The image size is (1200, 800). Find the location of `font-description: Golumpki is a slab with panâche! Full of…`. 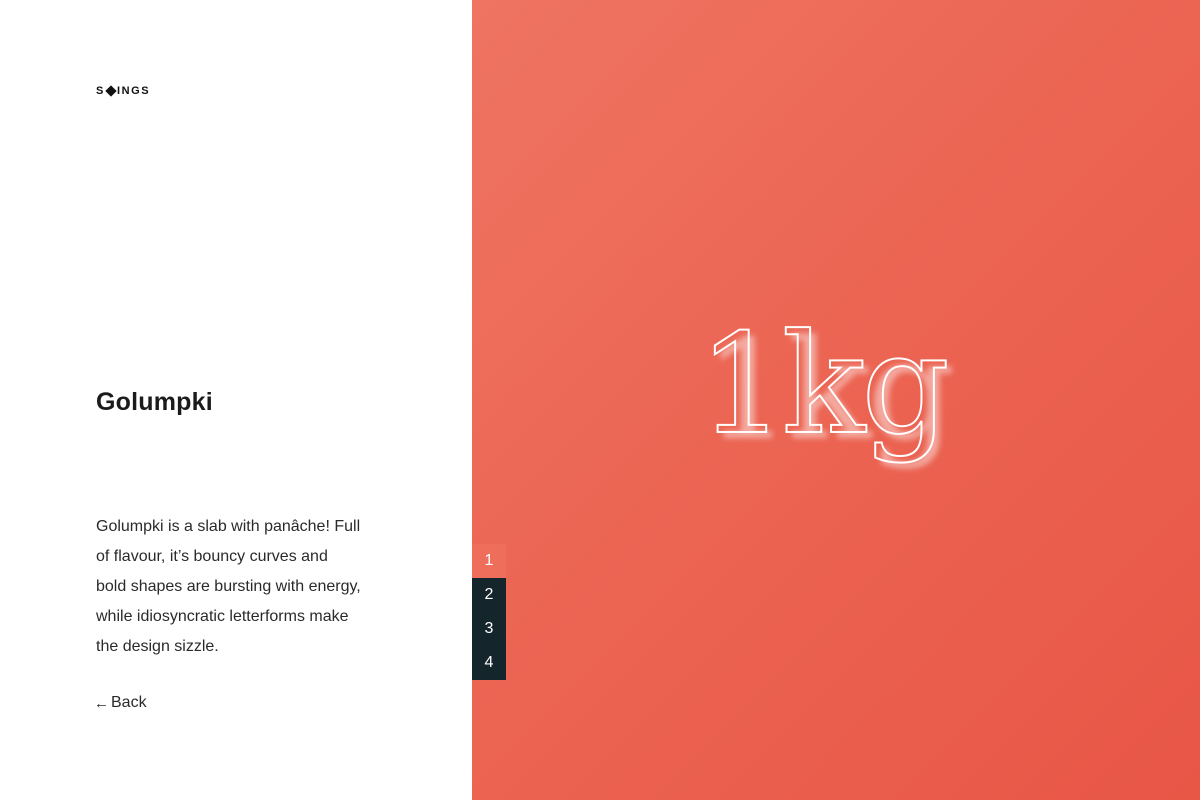

font-description: Golumpki is a slab with panâche! Full of… is located at coordinates (246, 587).